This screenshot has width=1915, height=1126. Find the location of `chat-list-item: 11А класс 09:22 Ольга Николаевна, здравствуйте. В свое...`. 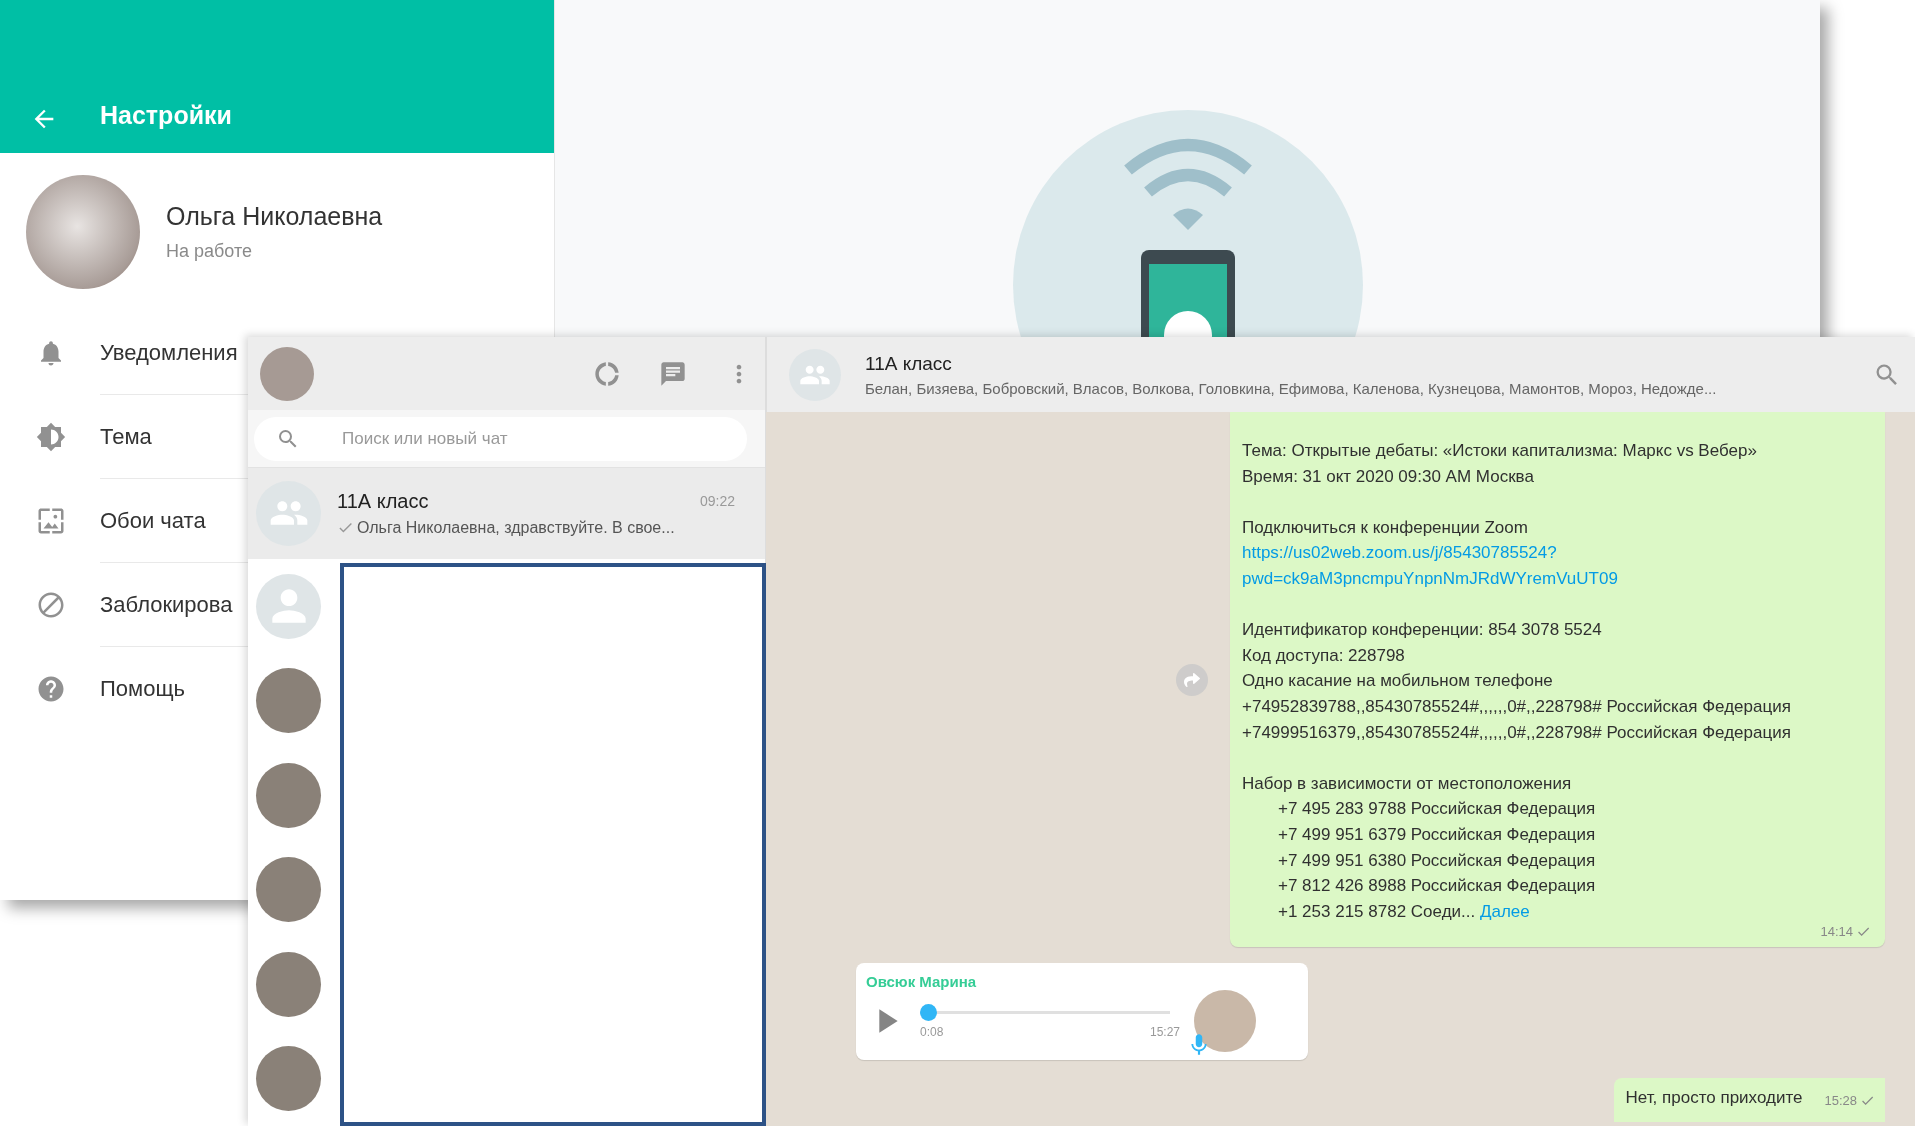

chat-list-item: 11А класс 09:22 Ольга Николаевна, здравствуйте. В свое... is located at coordinates (506, 513).